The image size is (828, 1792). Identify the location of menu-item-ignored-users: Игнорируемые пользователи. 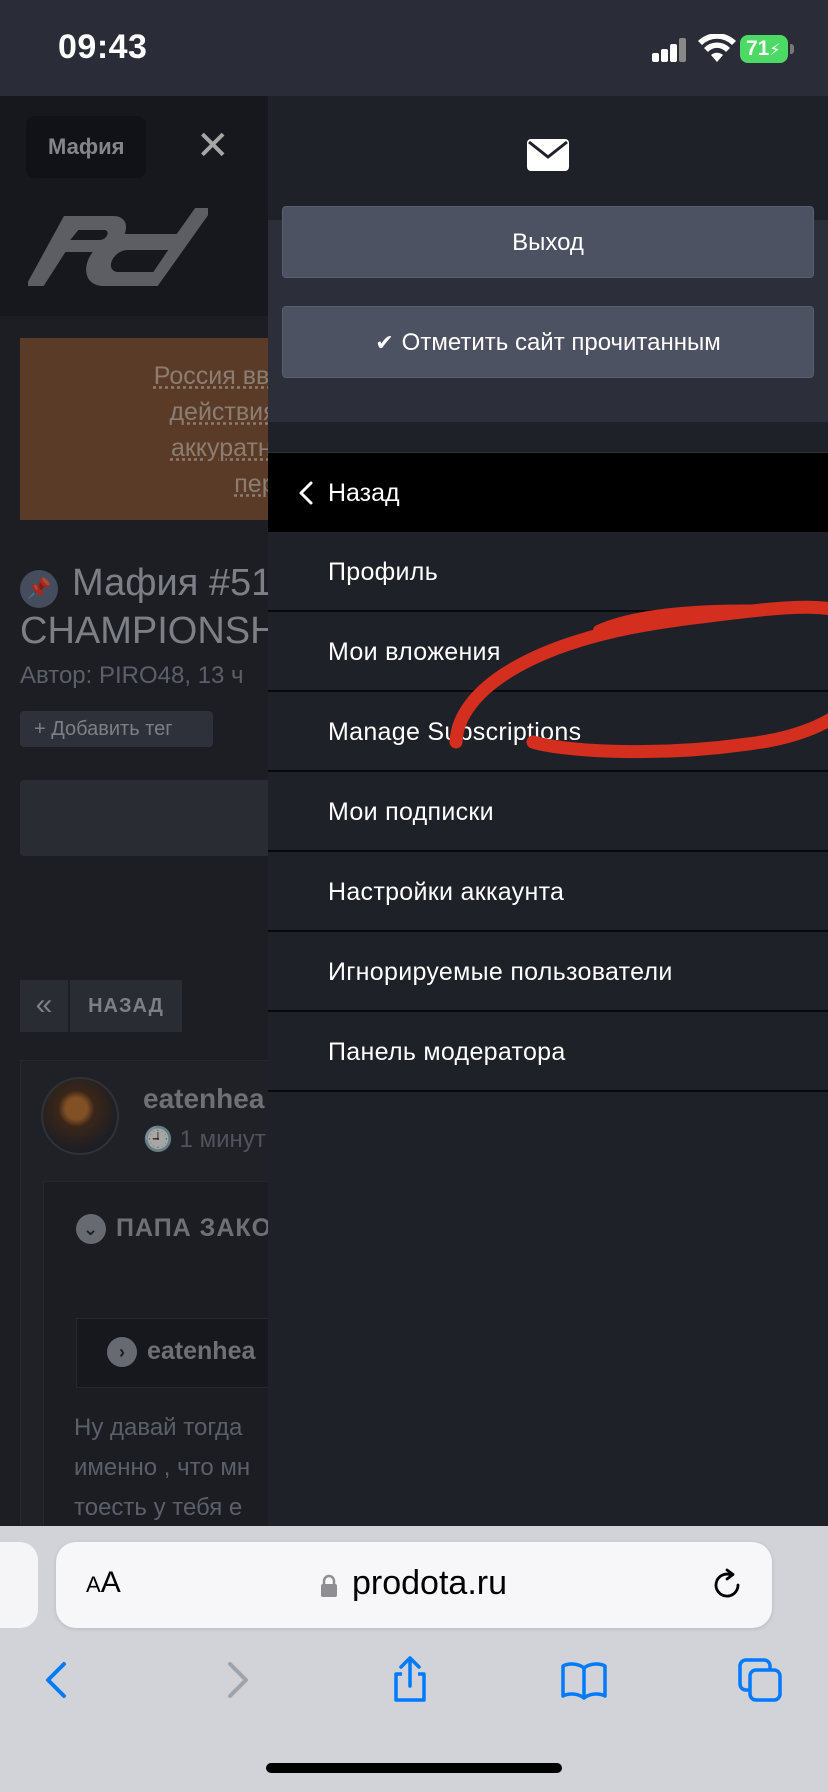
(548, 972).